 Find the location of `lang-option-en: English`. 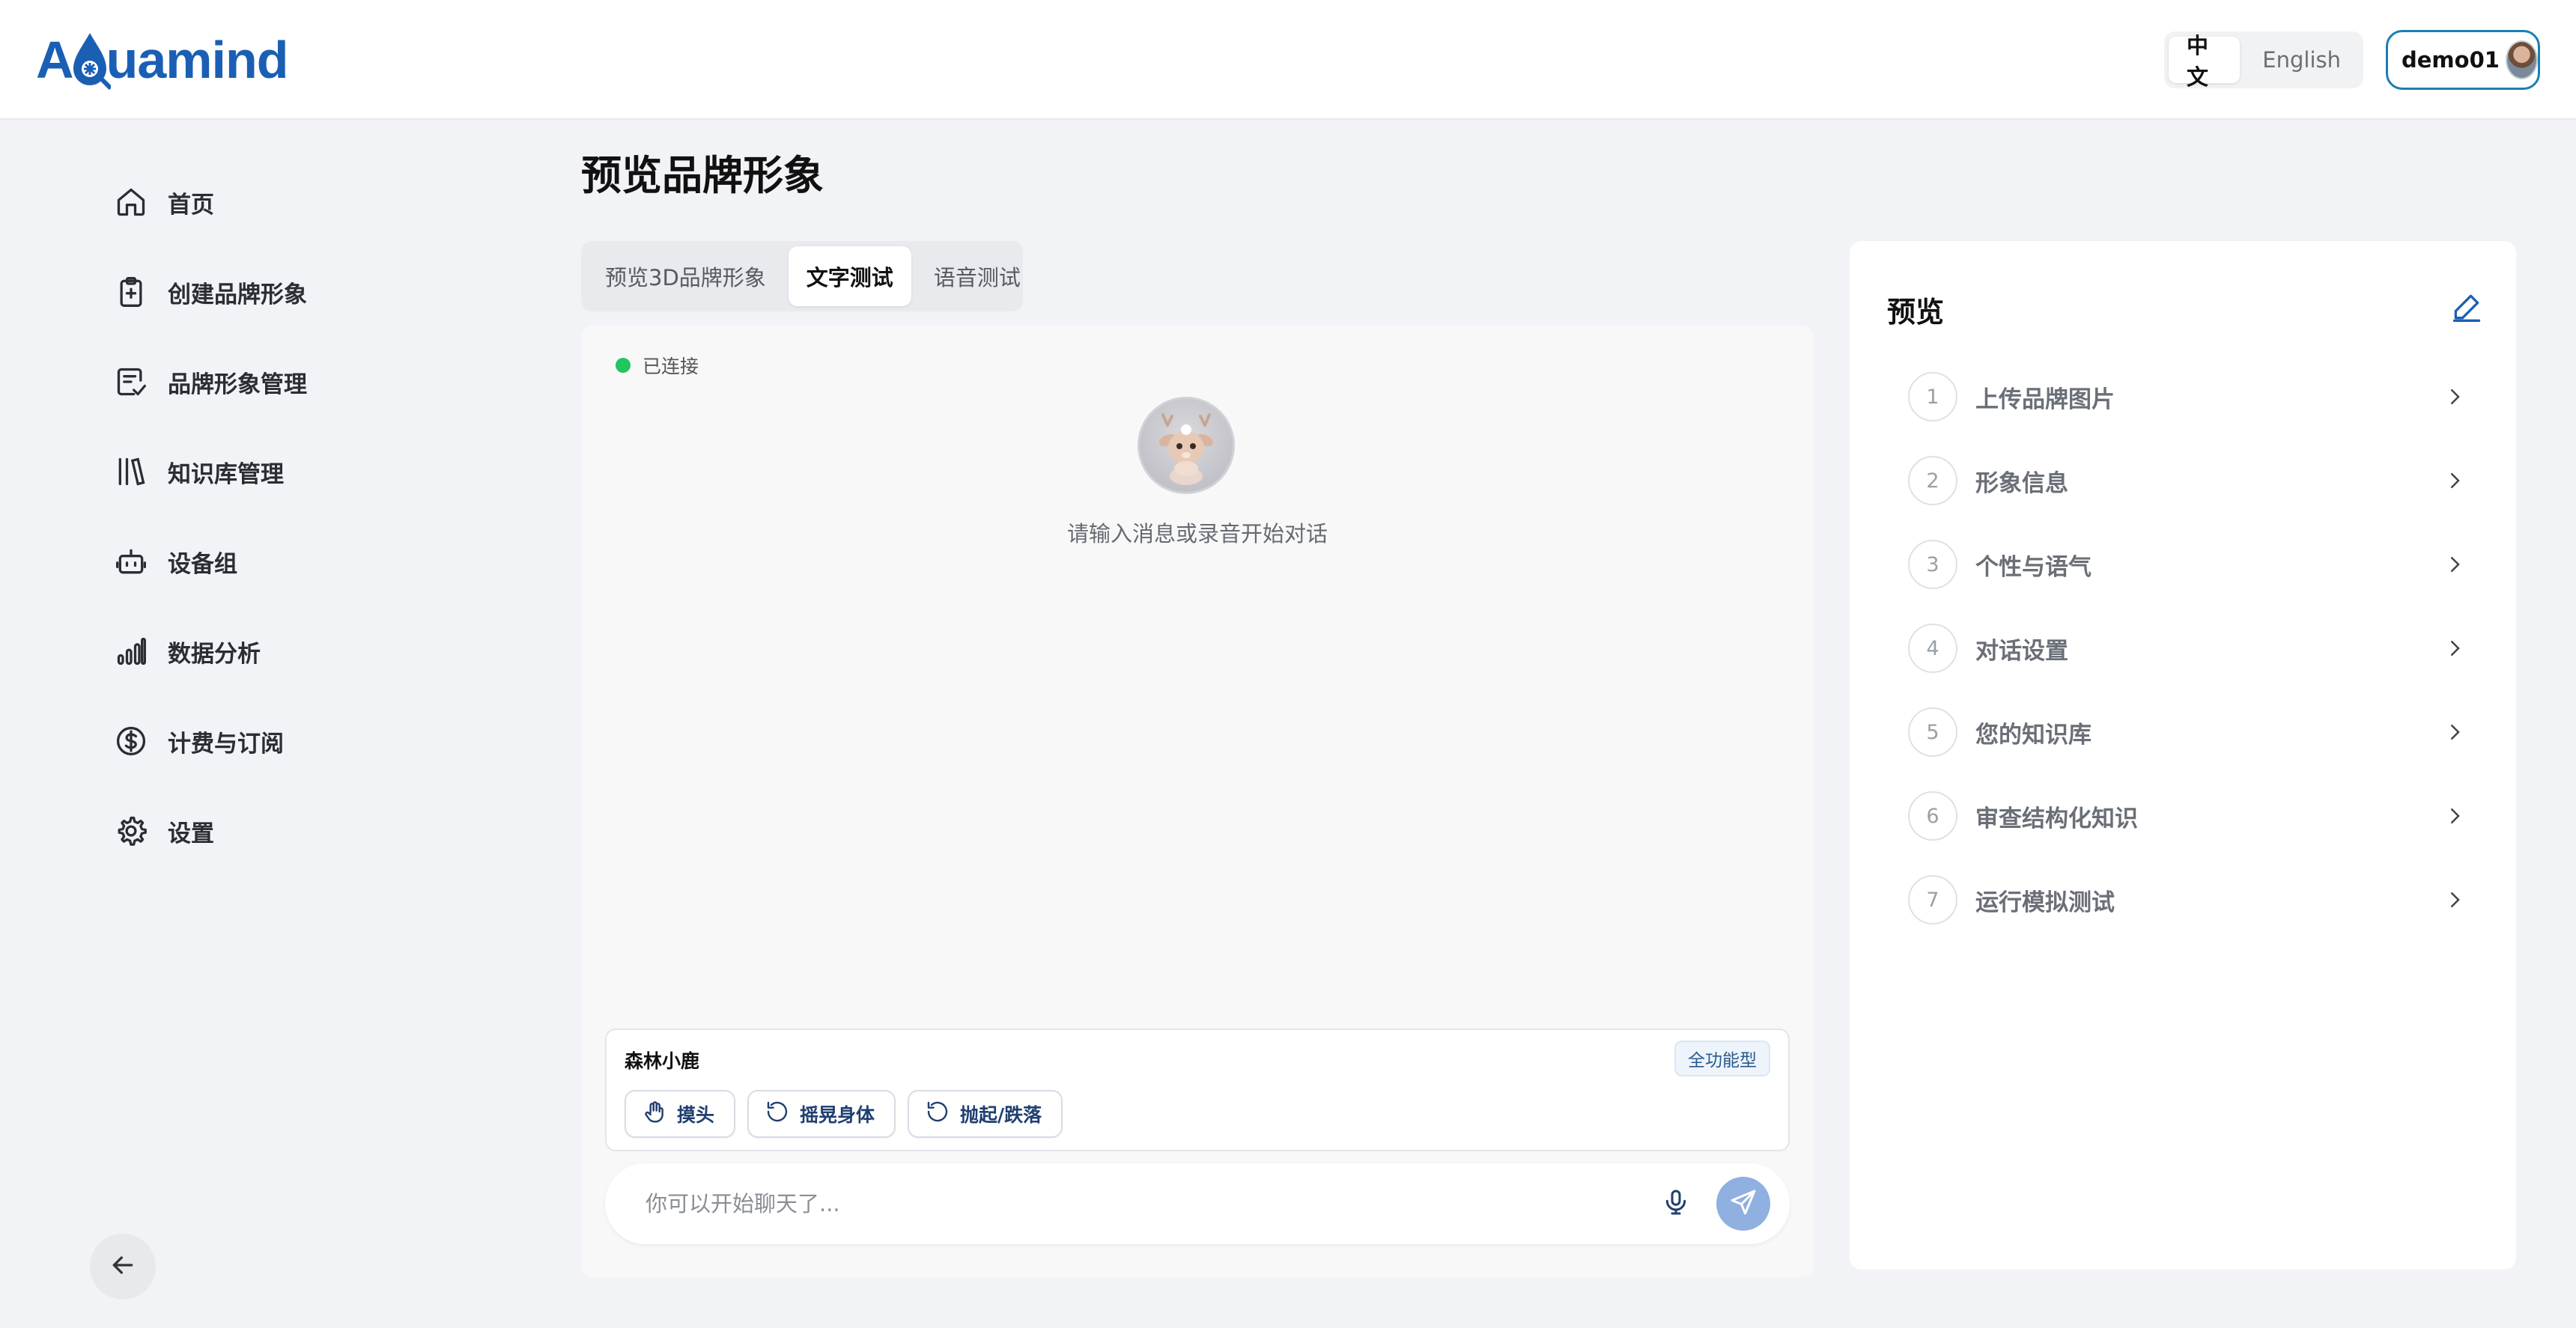

lang-option-en: English is located at coordinates (2301, 60).